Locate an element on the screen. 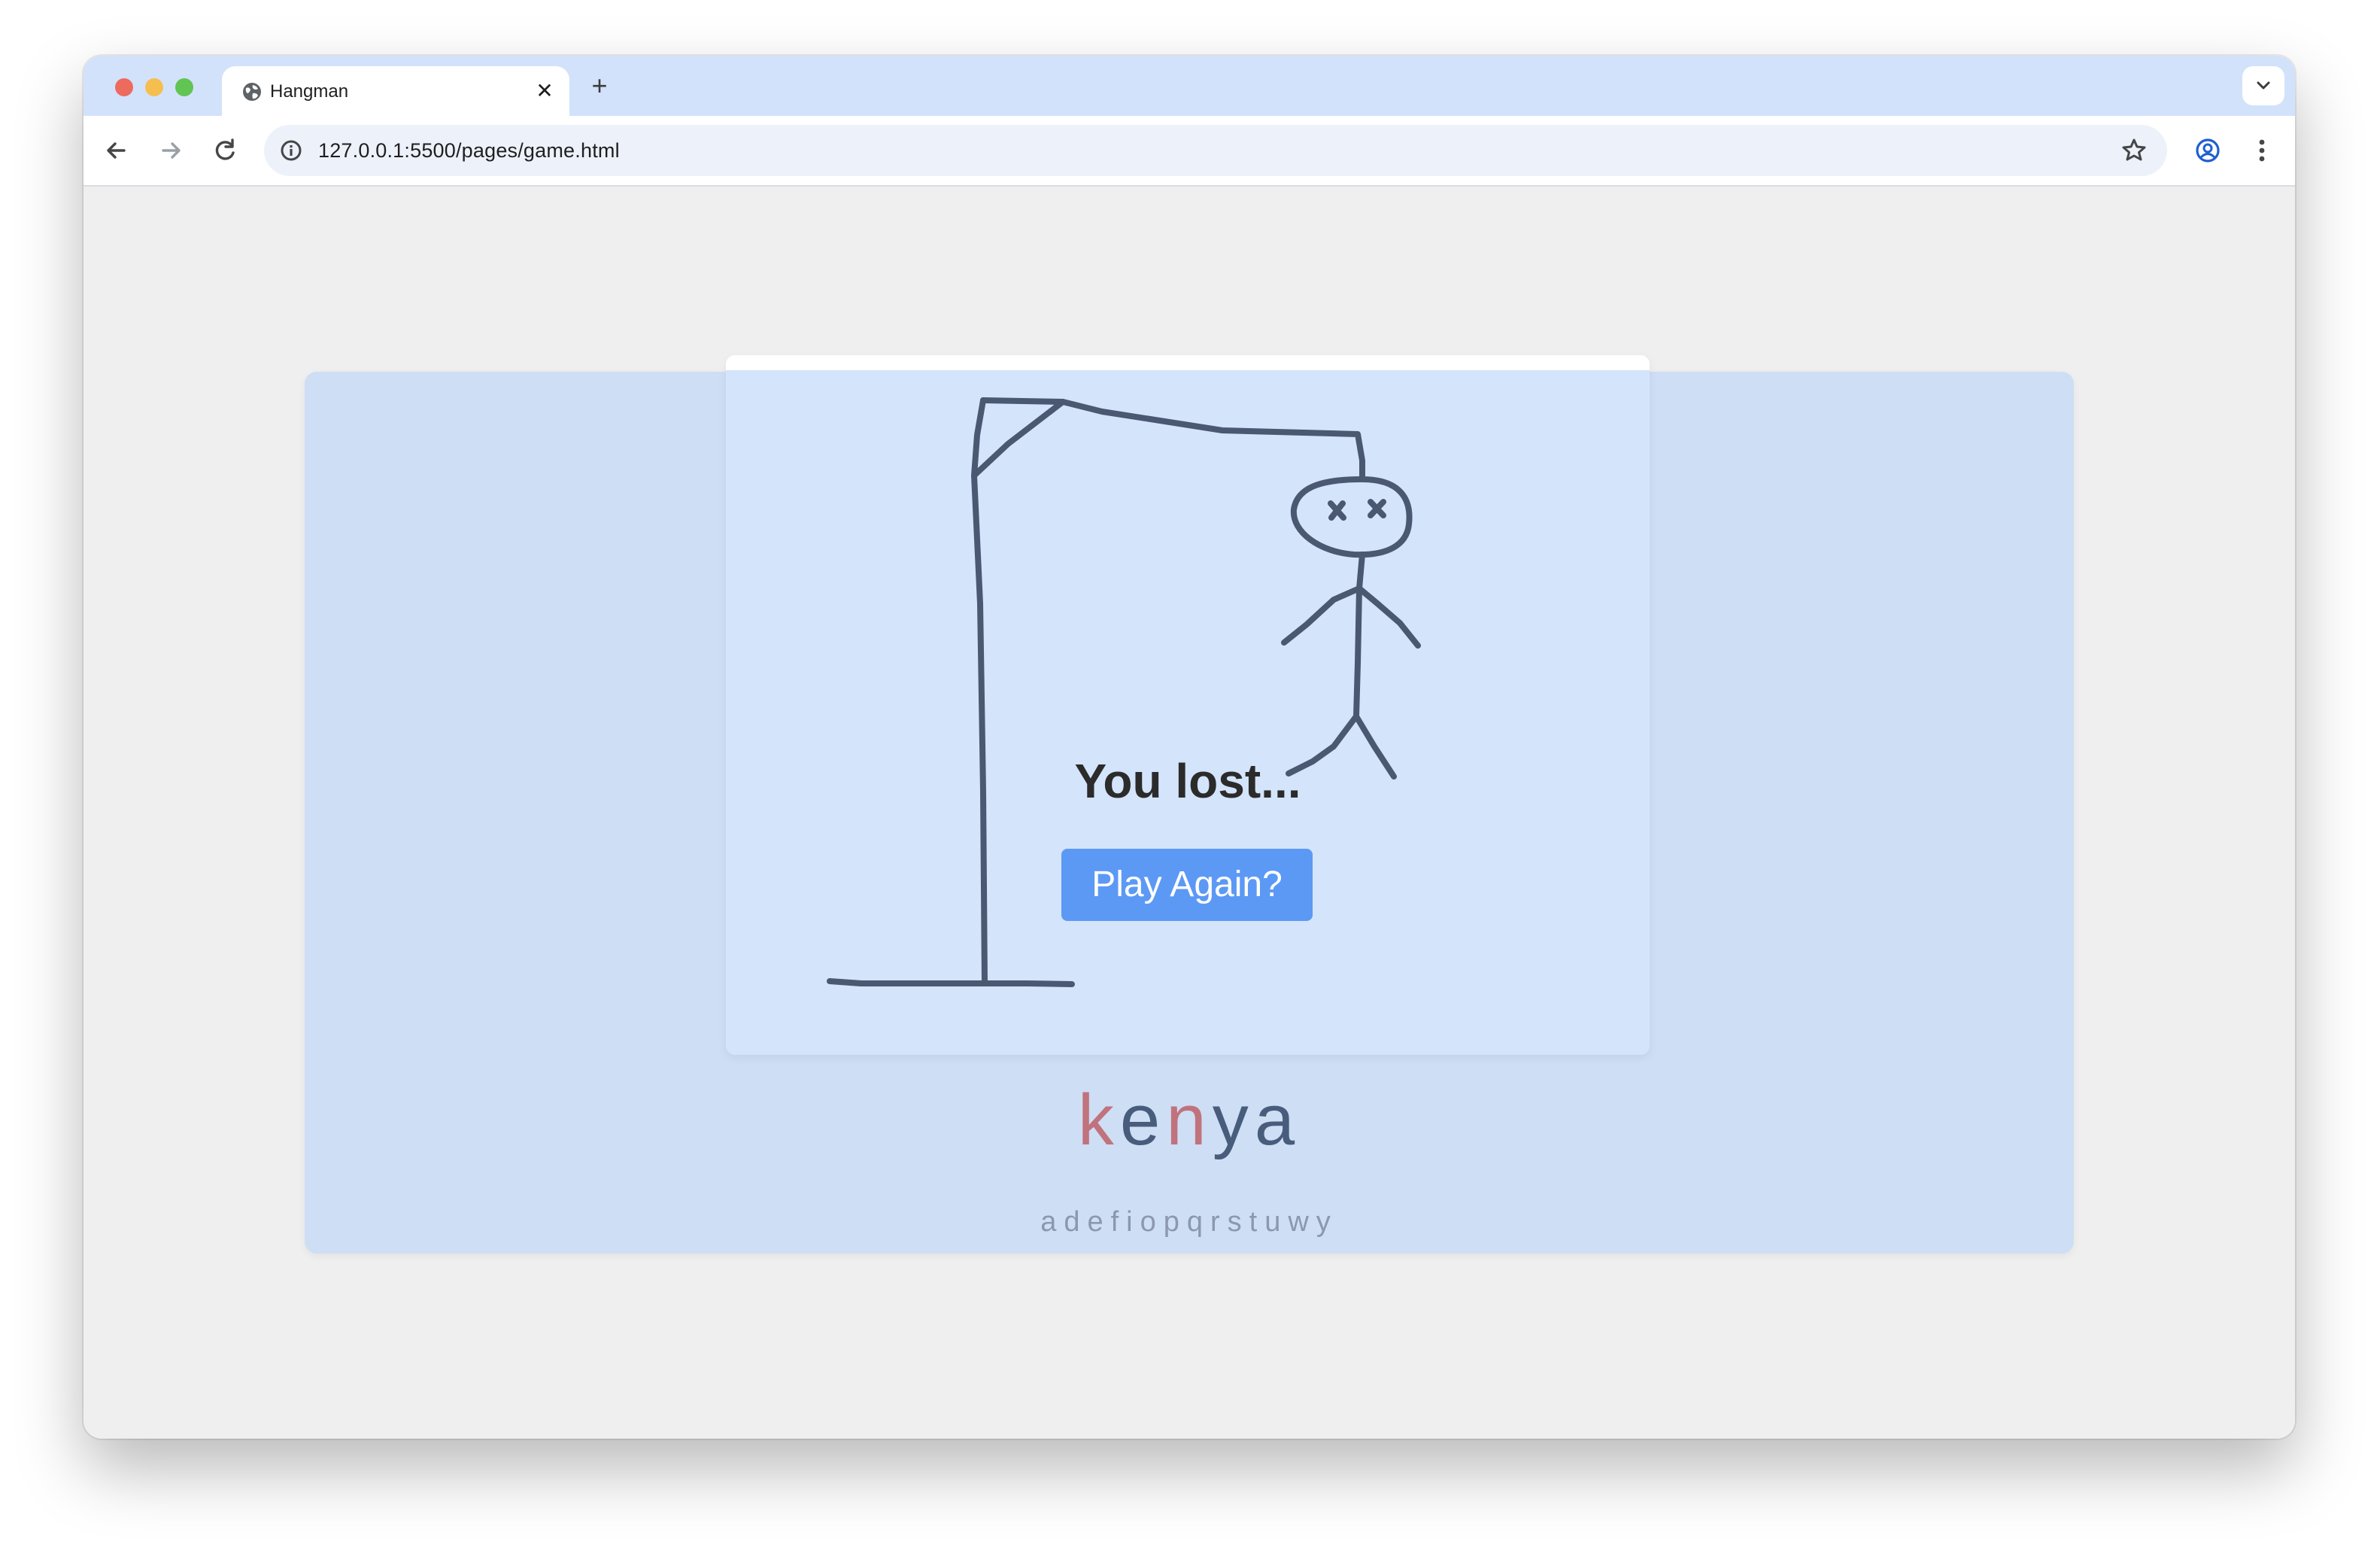  stickman-body is located at coordinates (1359, 635).